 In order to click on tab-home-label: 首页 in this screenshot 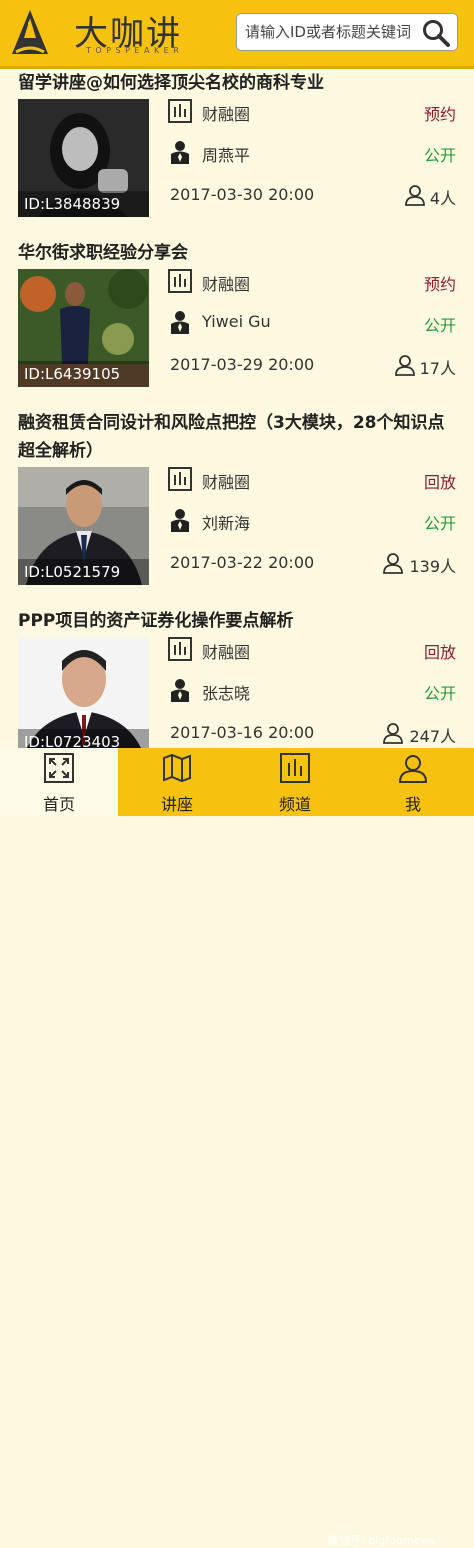, I will do `click(58, 804)`.